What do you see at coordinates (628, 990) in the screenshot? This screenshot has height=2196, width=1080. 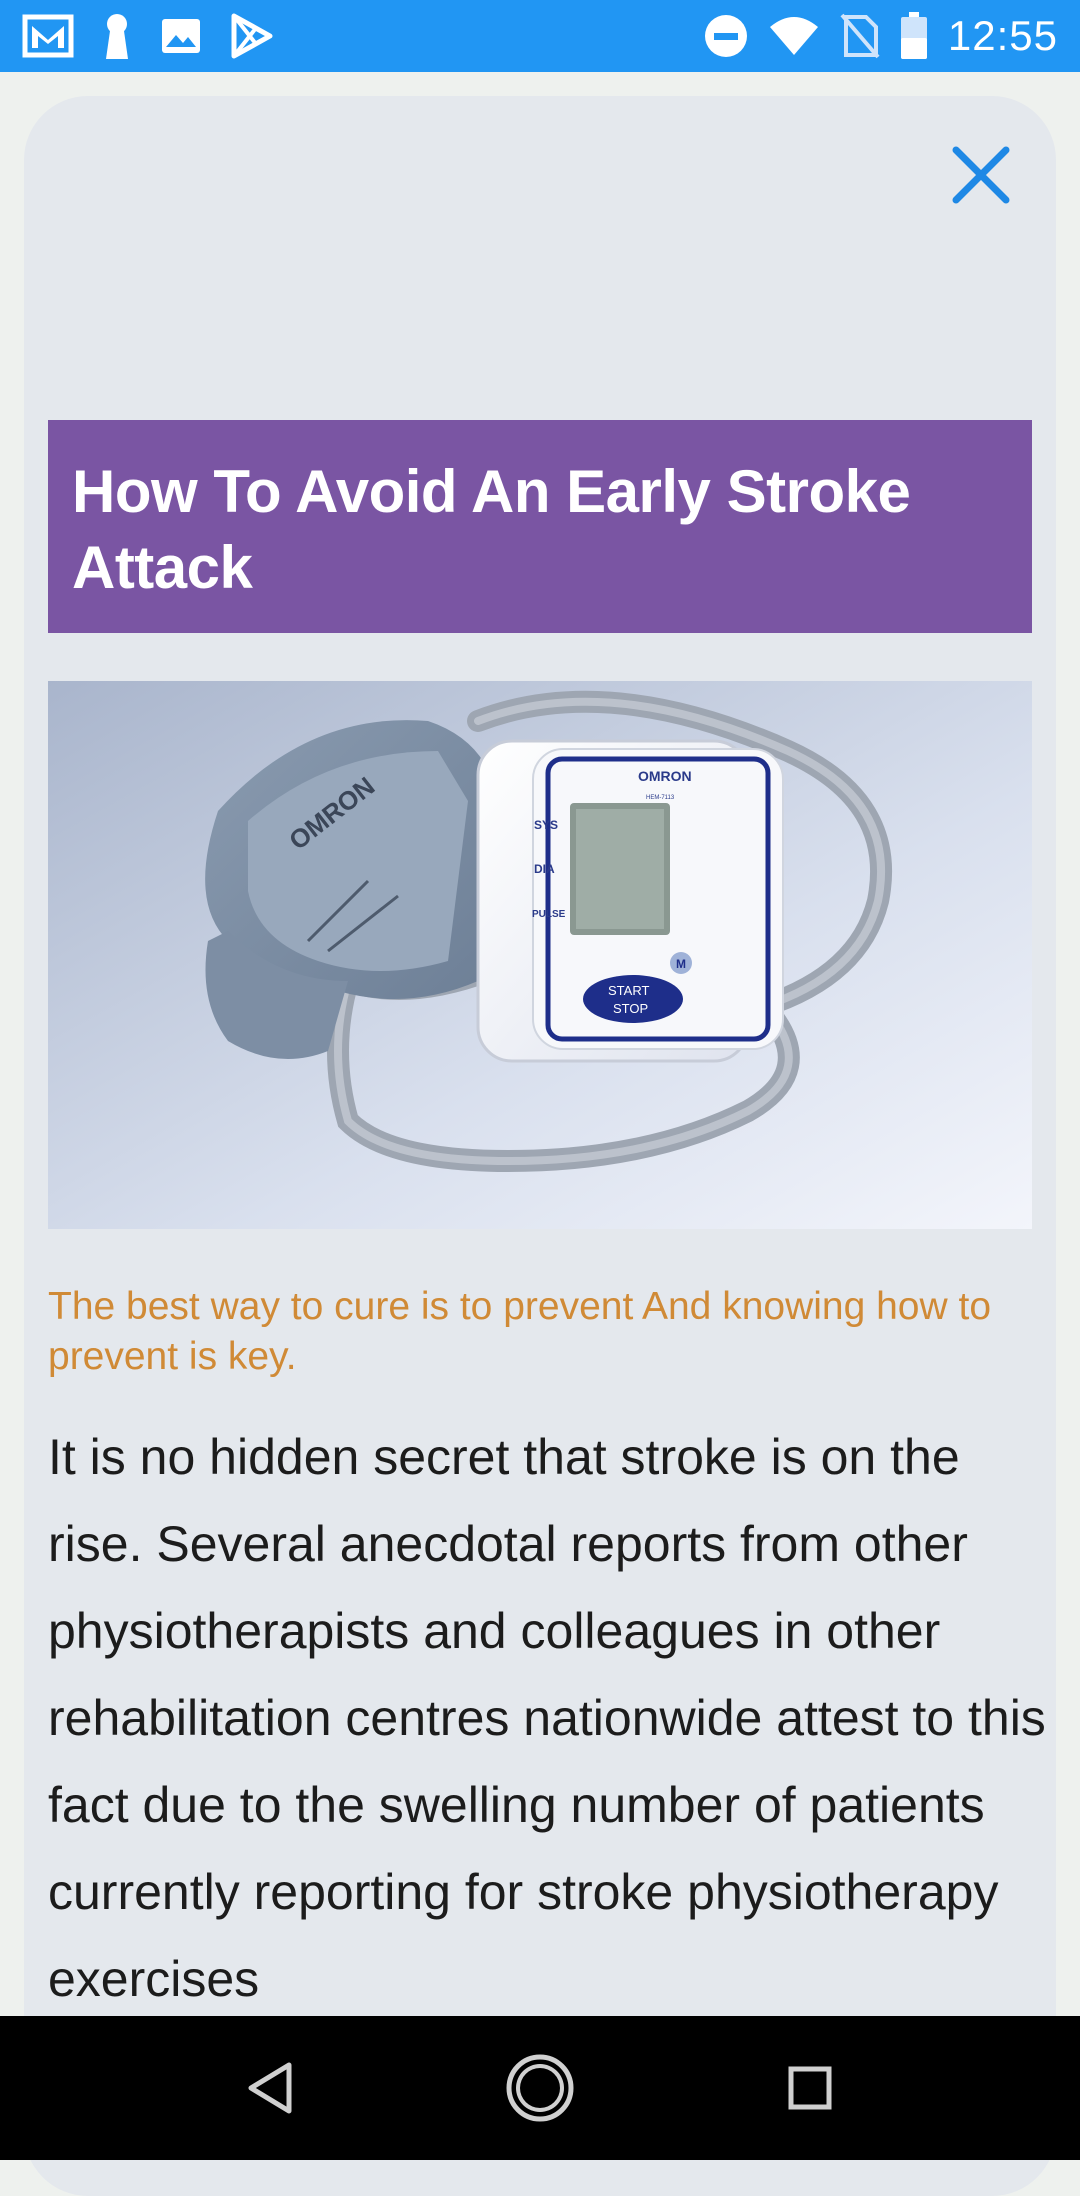 I see `start-label: START` at bounding box center [628, 990].